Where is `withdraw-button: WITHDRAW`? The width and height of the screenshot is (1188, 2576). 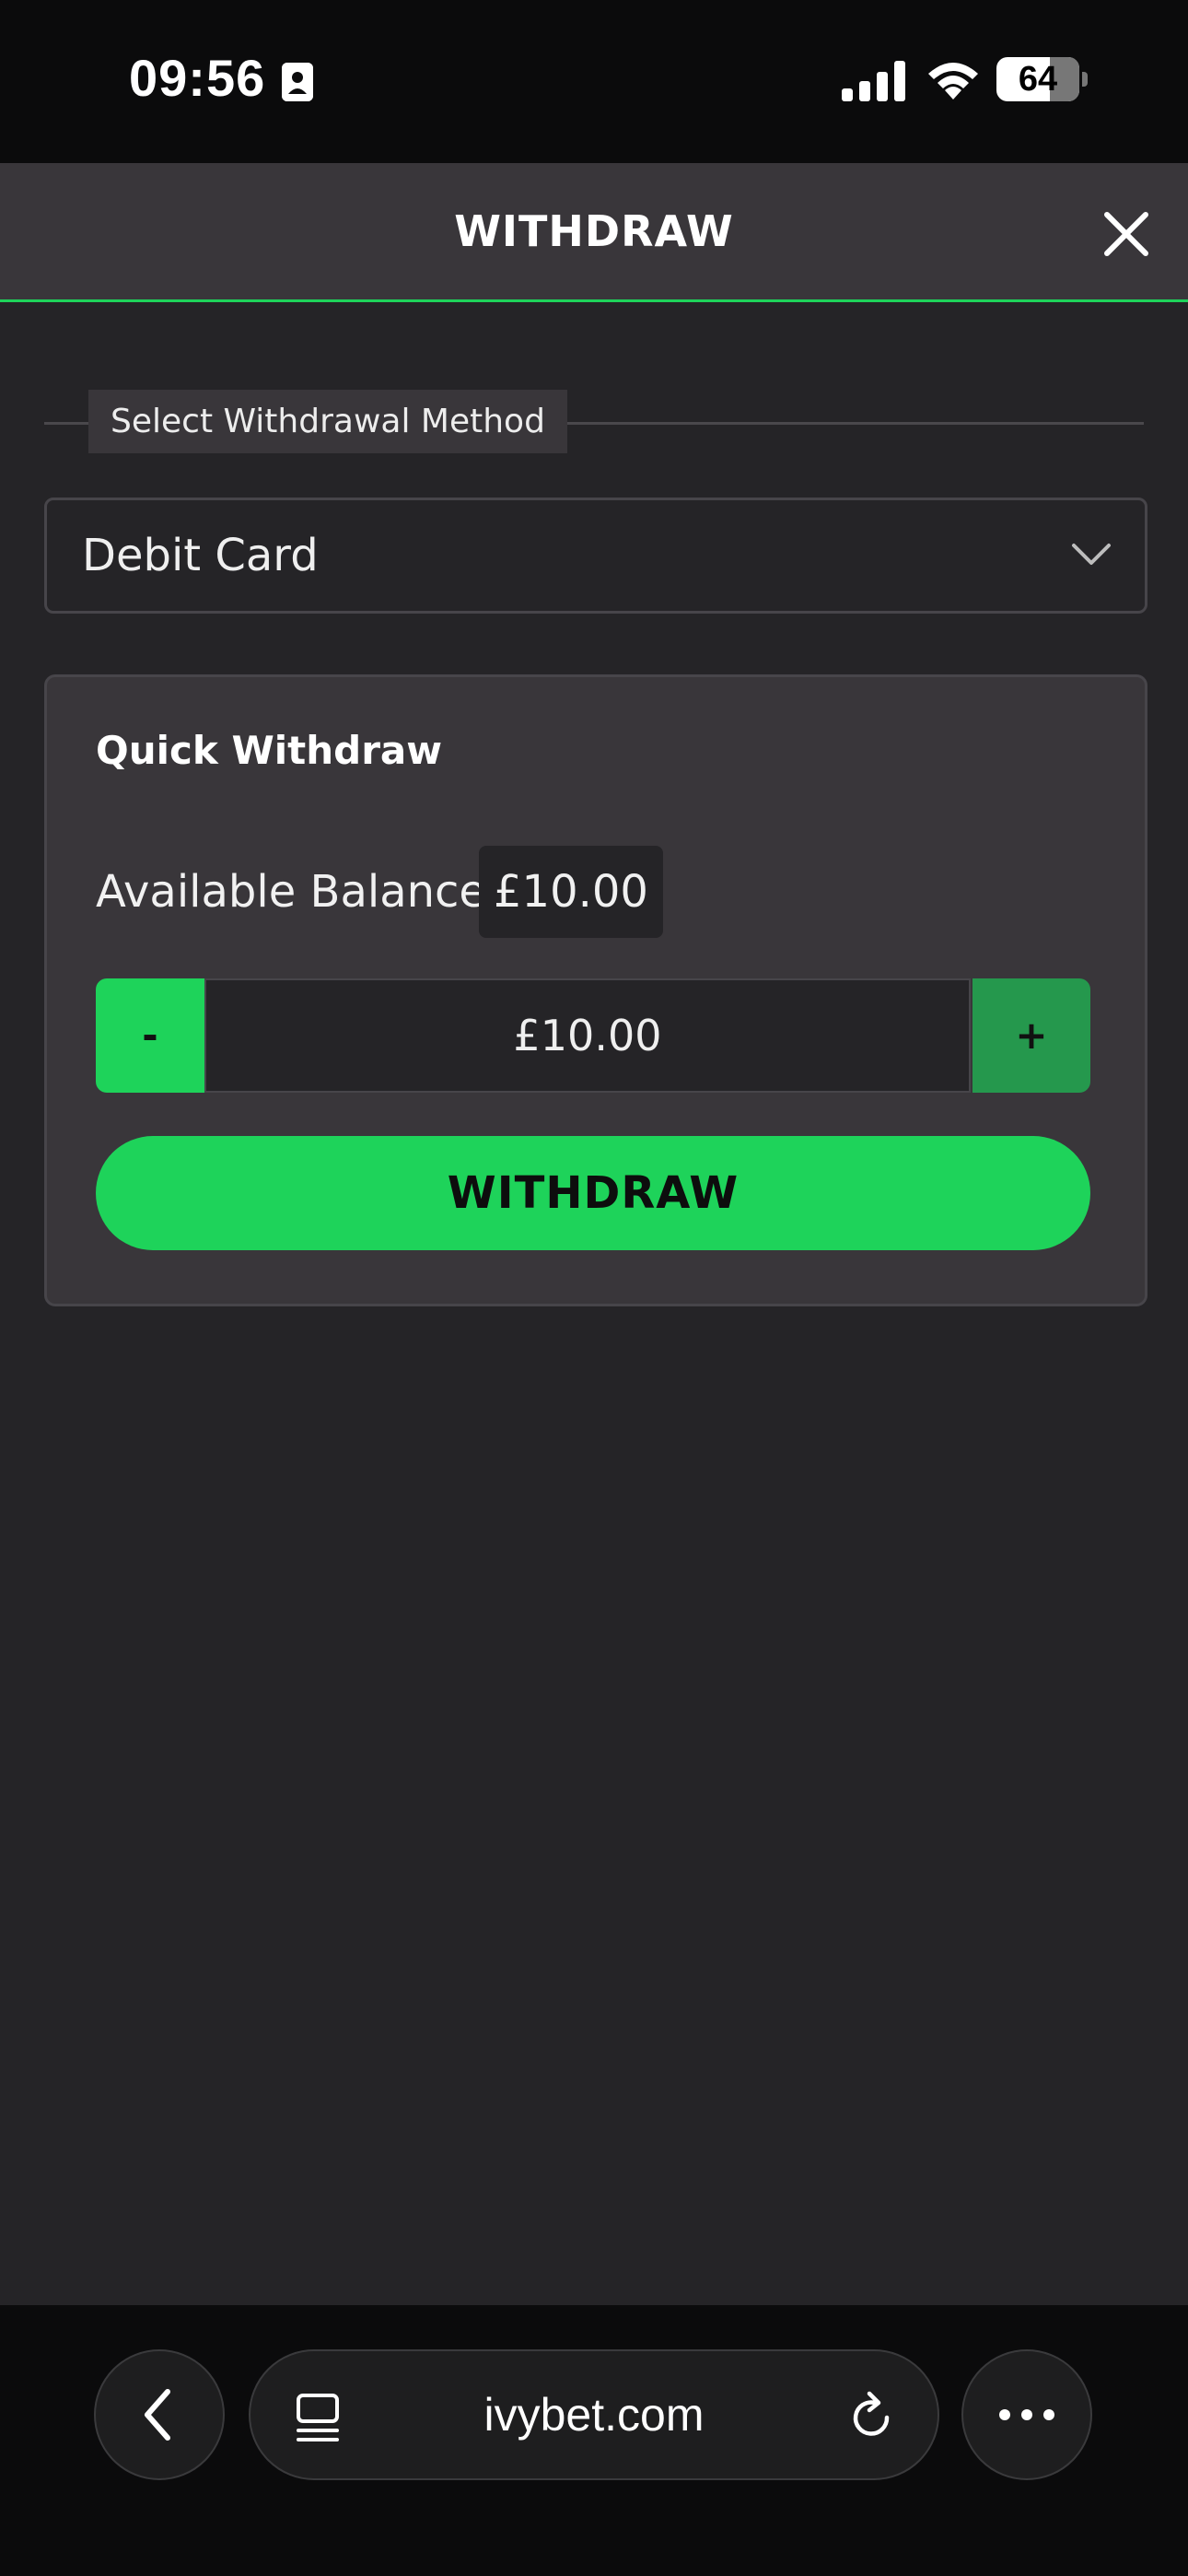
withdraw-button: WITHDRAW is located at coordinates (593, 1193).